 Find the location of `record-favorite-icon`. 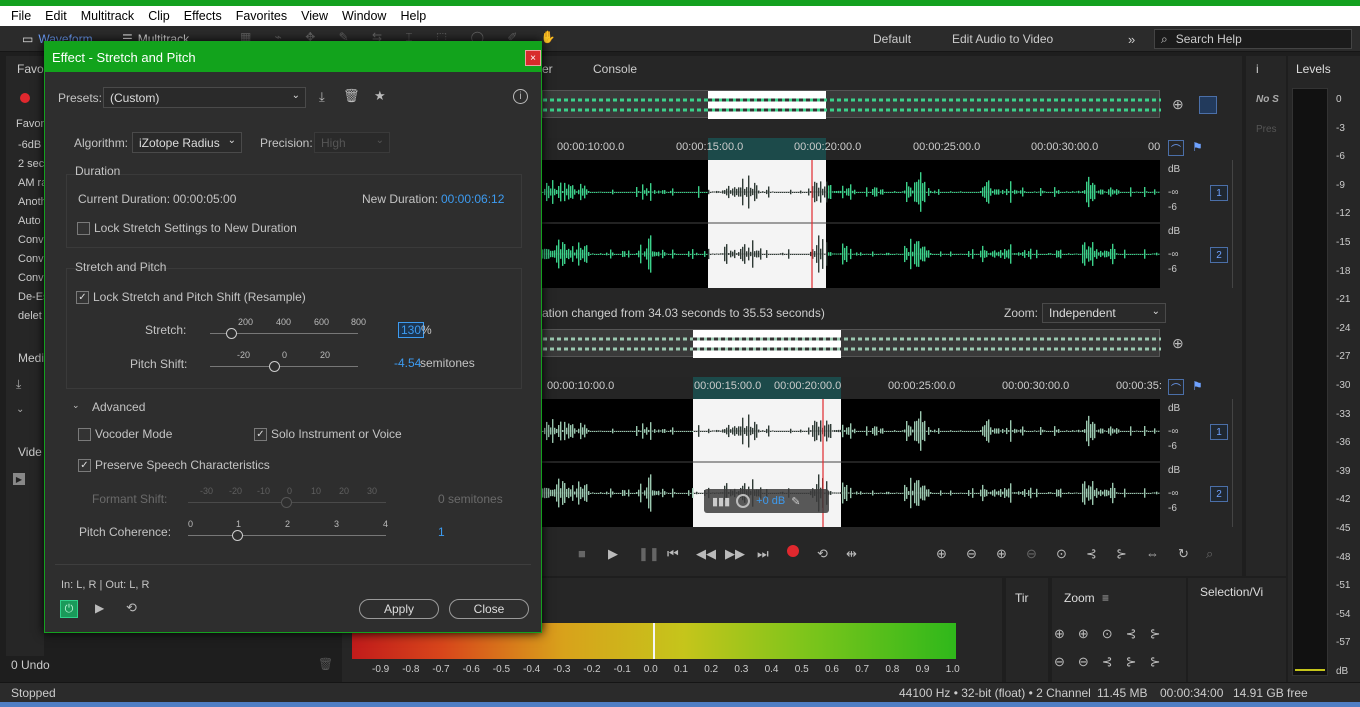

record-favorite-icon is located at coordinates (25, 98).